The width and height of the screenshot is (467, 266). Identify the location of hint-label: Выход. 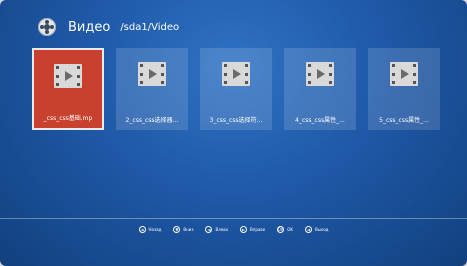
(321, 229).